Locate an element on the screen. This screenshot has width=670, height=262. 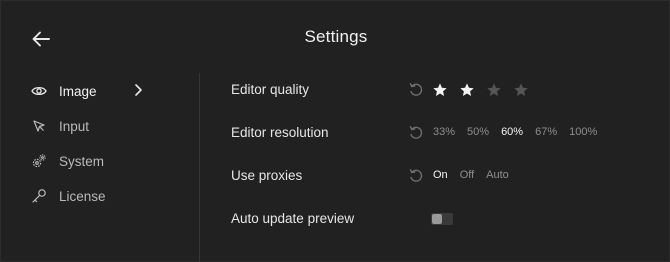
proxy-option: On is located at coordinates (440, 175).